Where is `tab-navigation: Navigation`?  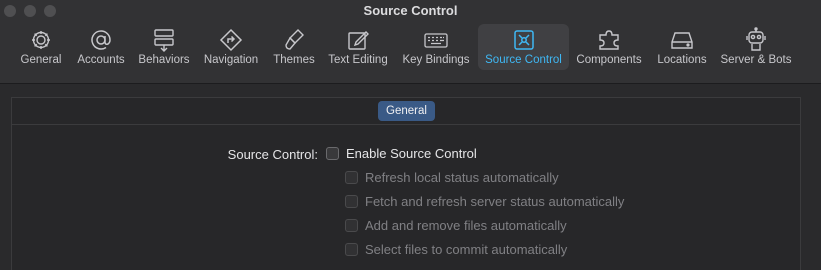 tab-navigation: Navigation is located at coordinates (231, 47).